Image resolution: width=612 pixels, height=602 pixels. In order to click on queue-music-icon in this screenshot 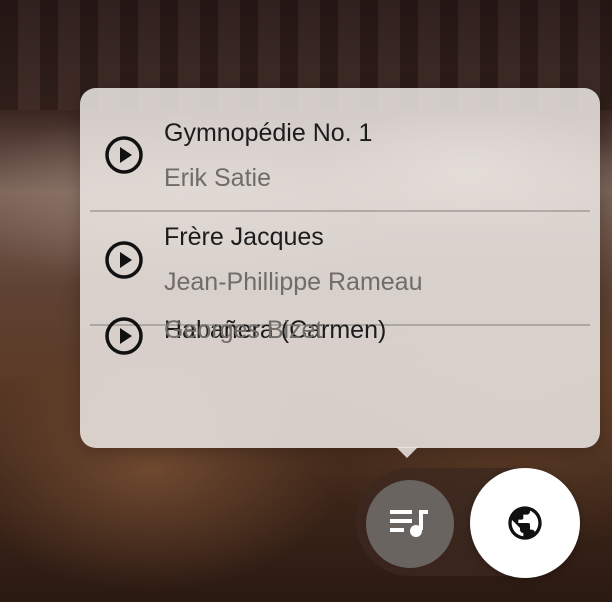, I will do `click(409, 523)`.